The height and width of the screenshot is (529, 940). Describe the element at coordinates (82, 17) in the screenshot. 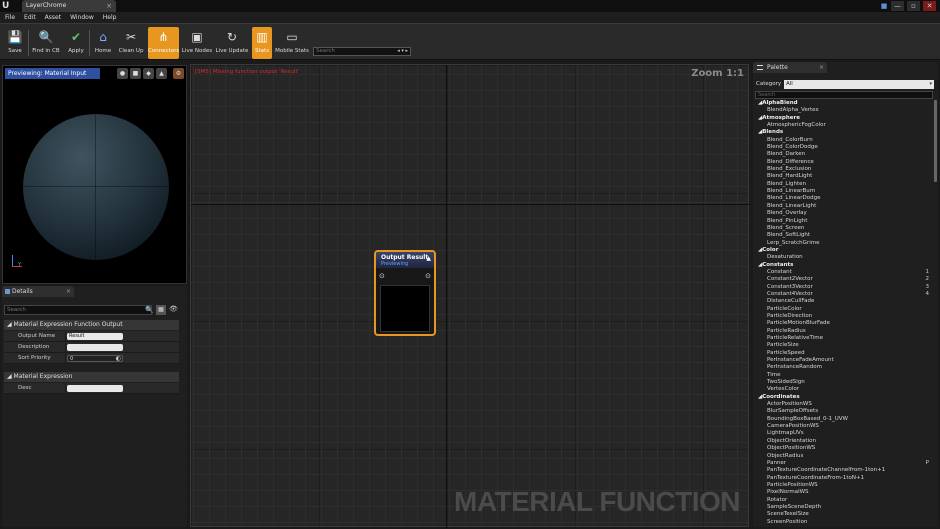

I see `menu-window: Window` at that location.